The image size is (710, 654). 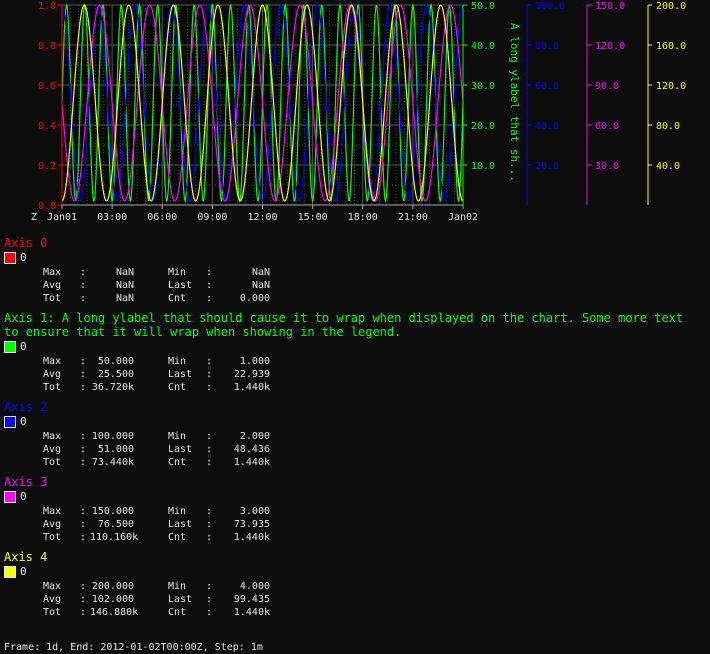 What do you see at coordinates (47, 126) in the screenshot?
I see `axis-0-tick-label: 0.4` at bounding box center [47, 126].